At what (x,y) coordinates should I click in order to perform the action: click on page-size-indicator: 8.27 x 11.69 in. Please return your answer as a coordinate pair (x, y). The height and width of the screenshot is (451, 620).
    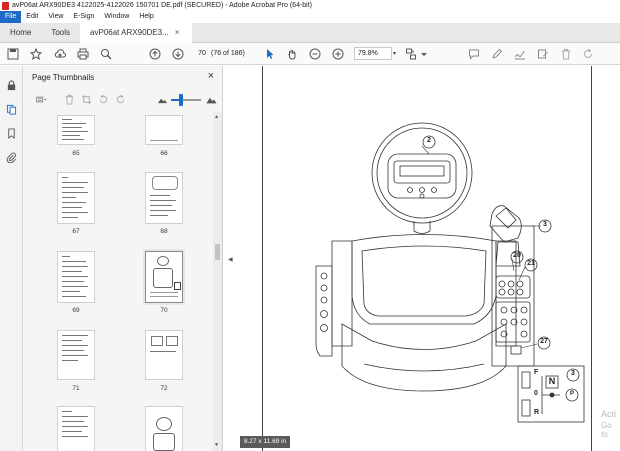
    Looking at the image, I should click on (265, 442).